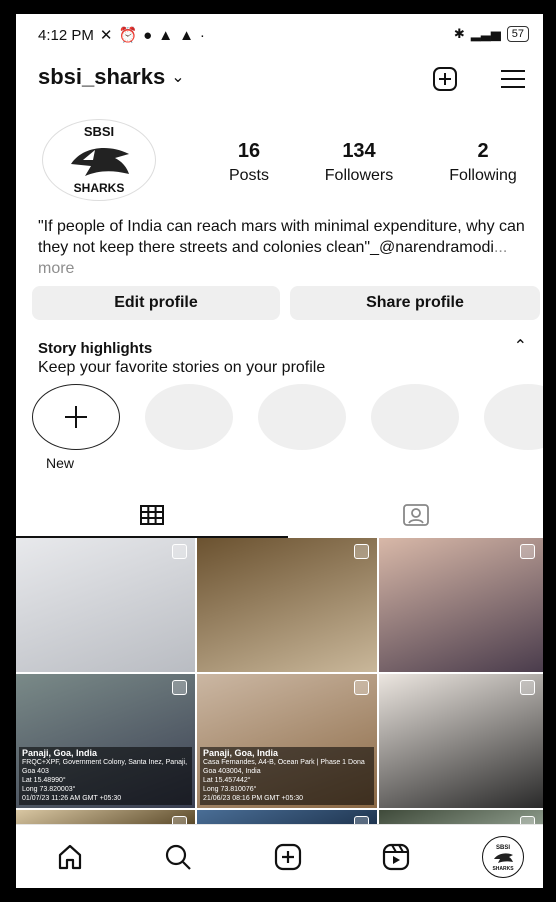 This screenshot has width=556, height=902. I want to click on shark-logo: SBSI SHARKS, so click(100, 159).